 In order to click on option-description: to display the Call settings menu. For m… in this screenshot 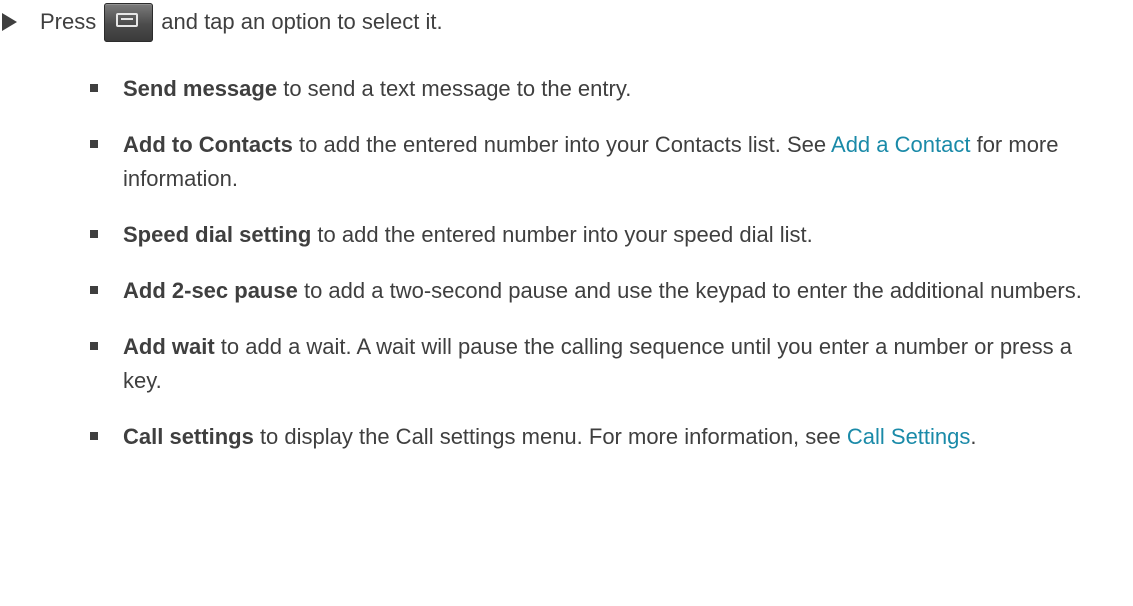, I will do `click(550, 436)`.